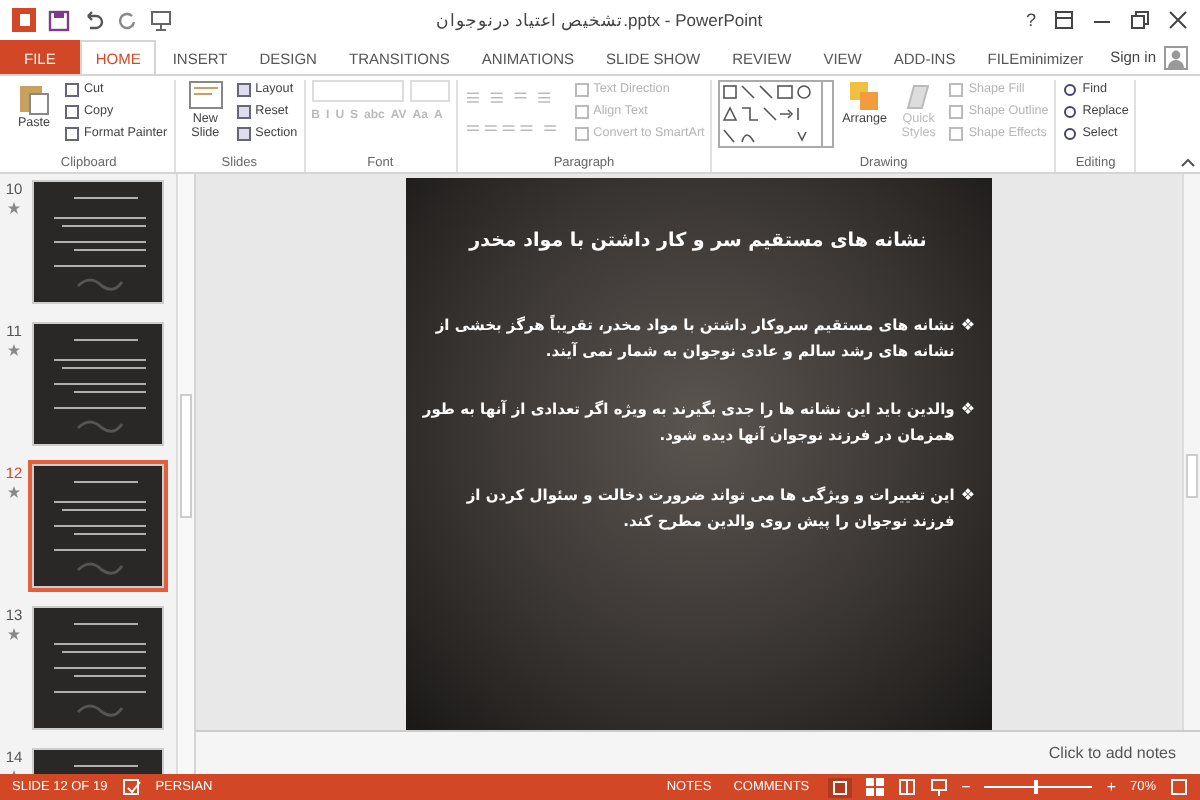 The width and height of the screenshot is (1200, 800). What do you see at coordinates (1064, 20) in the screenshot?
I see `ribbon-display-icon` at bounding box center [1064, 20].